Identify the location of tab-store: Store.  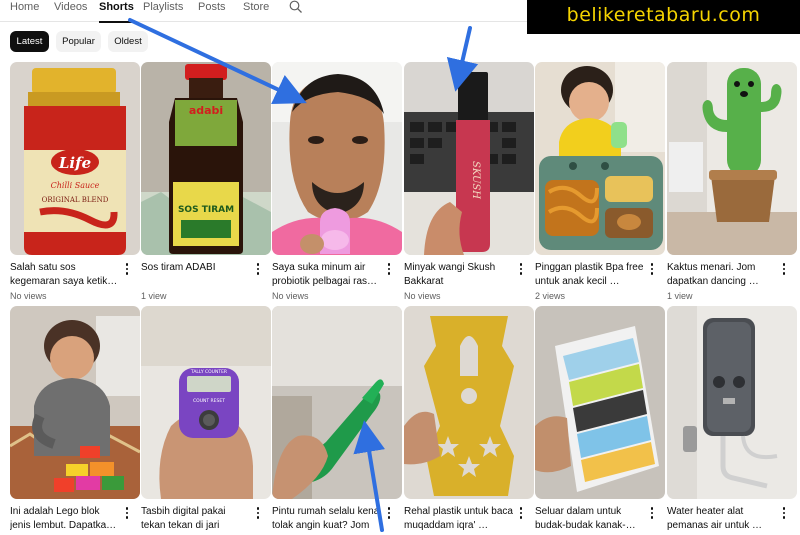
(256, 11).